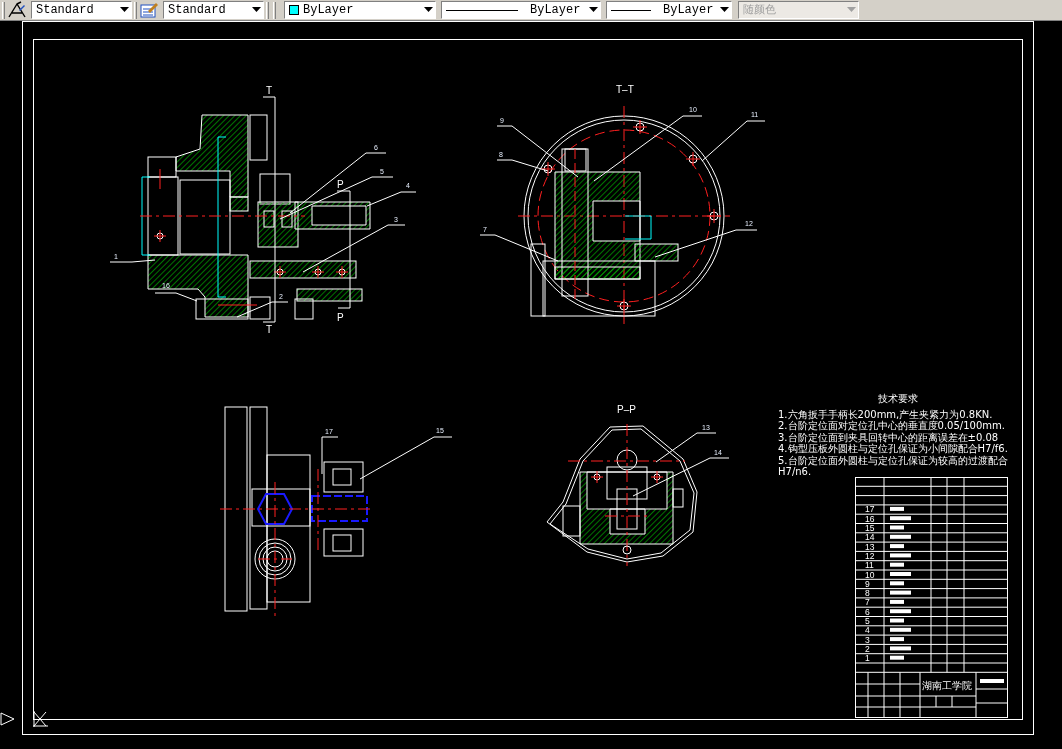  I want to click on part-number: 16, so click(870, 518).